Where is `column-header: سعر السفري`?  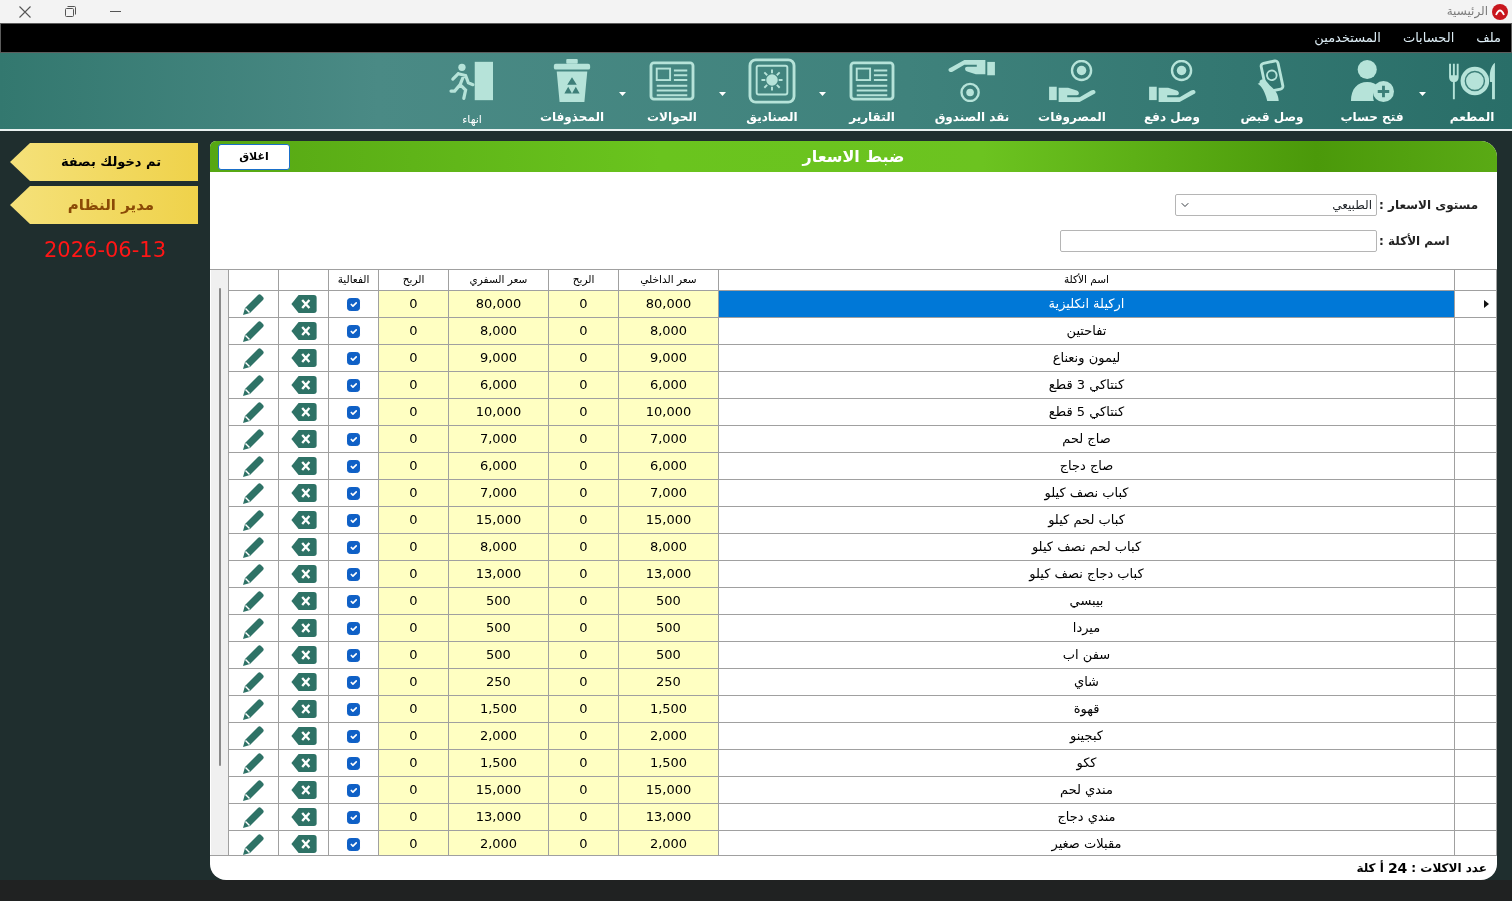
column-header: سعر السفري is located at coordinates (498, 280).